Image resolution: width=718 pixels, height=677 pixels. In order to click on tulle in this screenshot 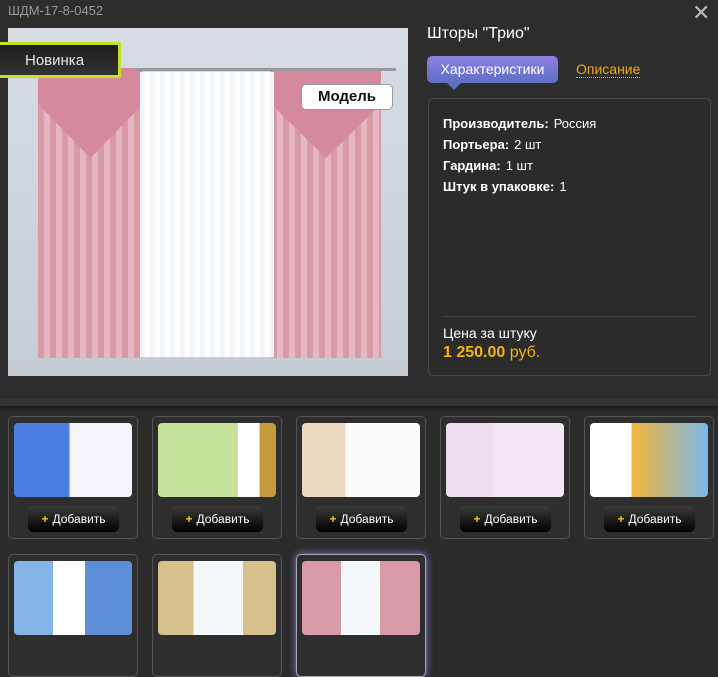, I will do `click(207, 214)`.